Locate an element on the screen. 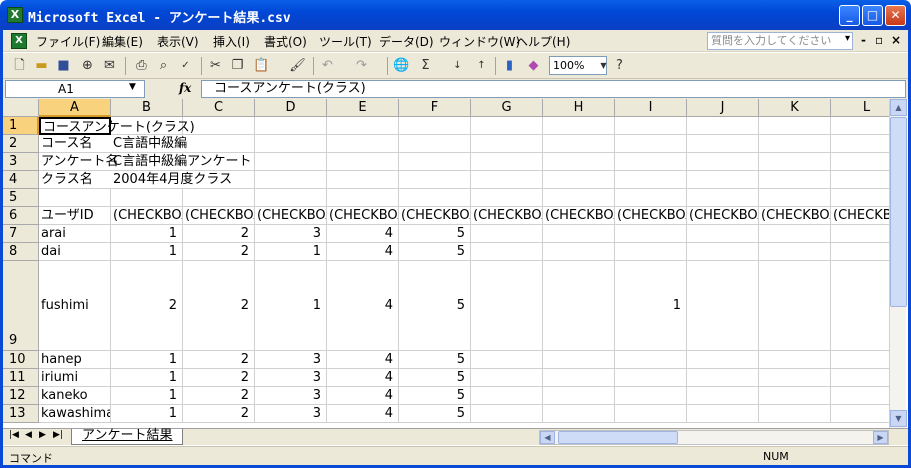 The width and height of the screenshot is (911, 468). cell: hanep is located at coordinates (75, 360).